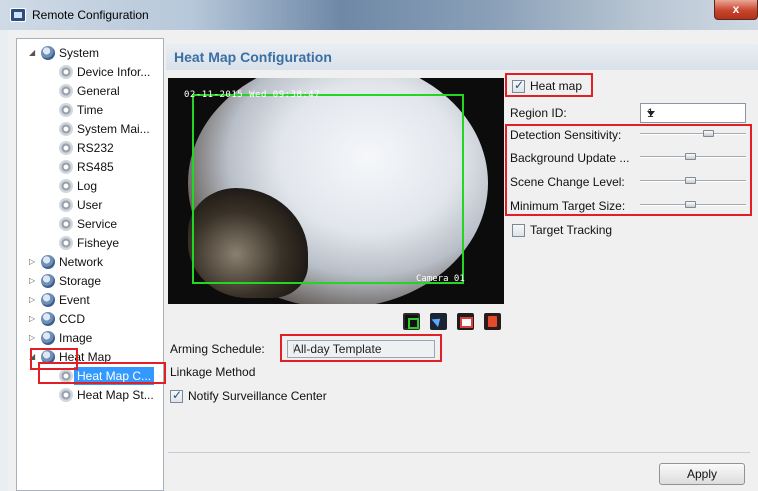 The height and width of the screenshot is (491, 758). What do you see at coordinates (253, 57) in the screenshot?
I see `page-title: Heat Map Configuration` at bounding box center [253, 57].